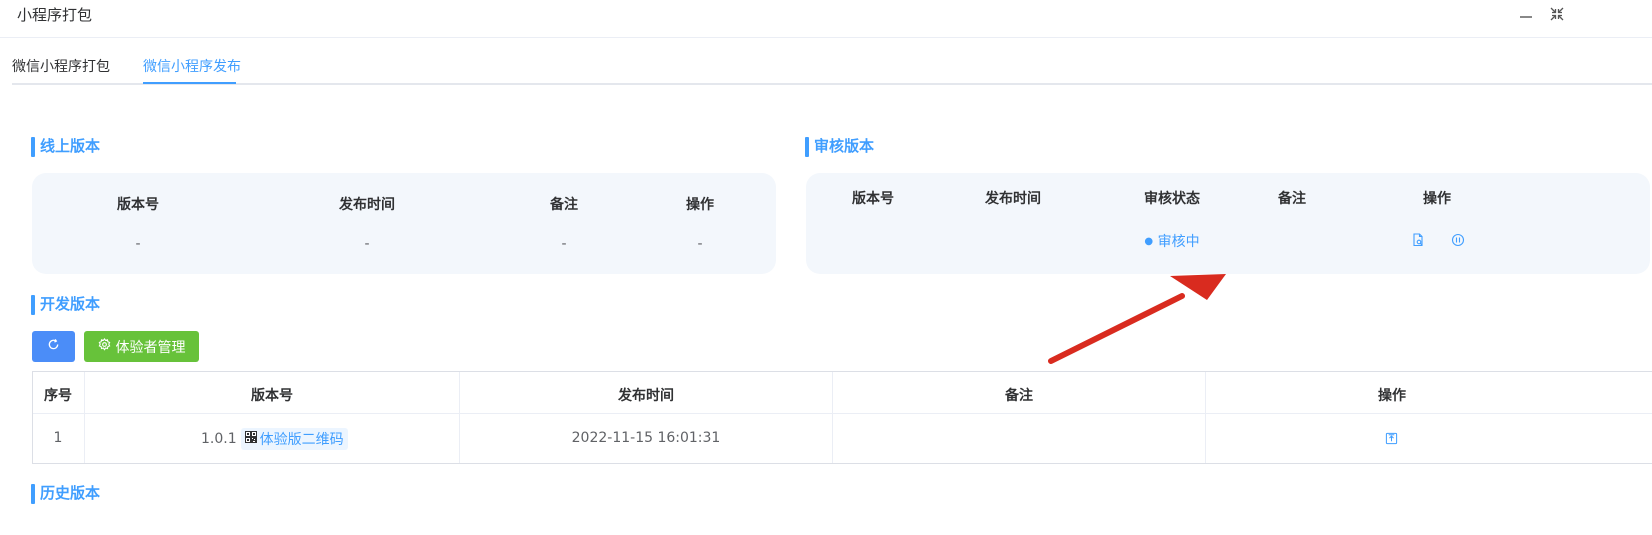 The width and height of the screenshot is (1652, 535). What do you see at coordinates (1458, 240) in the screenshot?
I see `withdraw-icon` at bounding box center [1458, 240].